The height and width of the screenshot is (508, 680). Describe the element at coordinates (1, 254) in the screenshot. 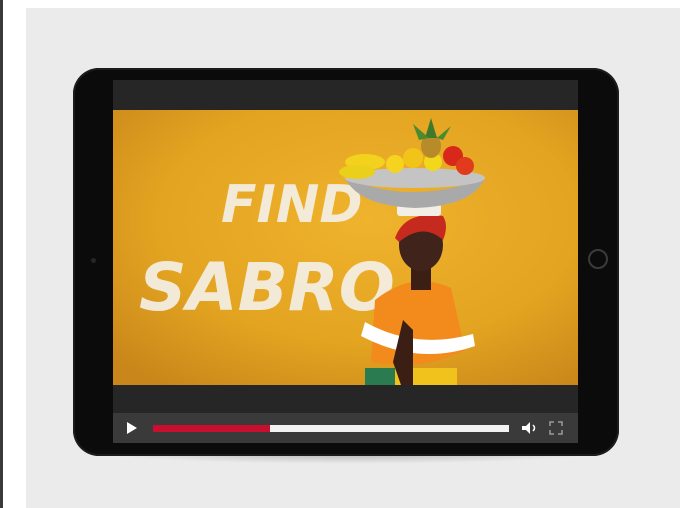

I see `left-edge-divider` at that location.